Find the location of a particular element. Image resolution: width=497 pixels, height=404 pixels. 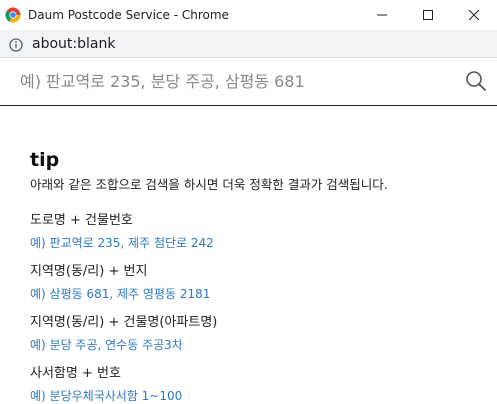

search-bar is located at coordinates (248, 82).